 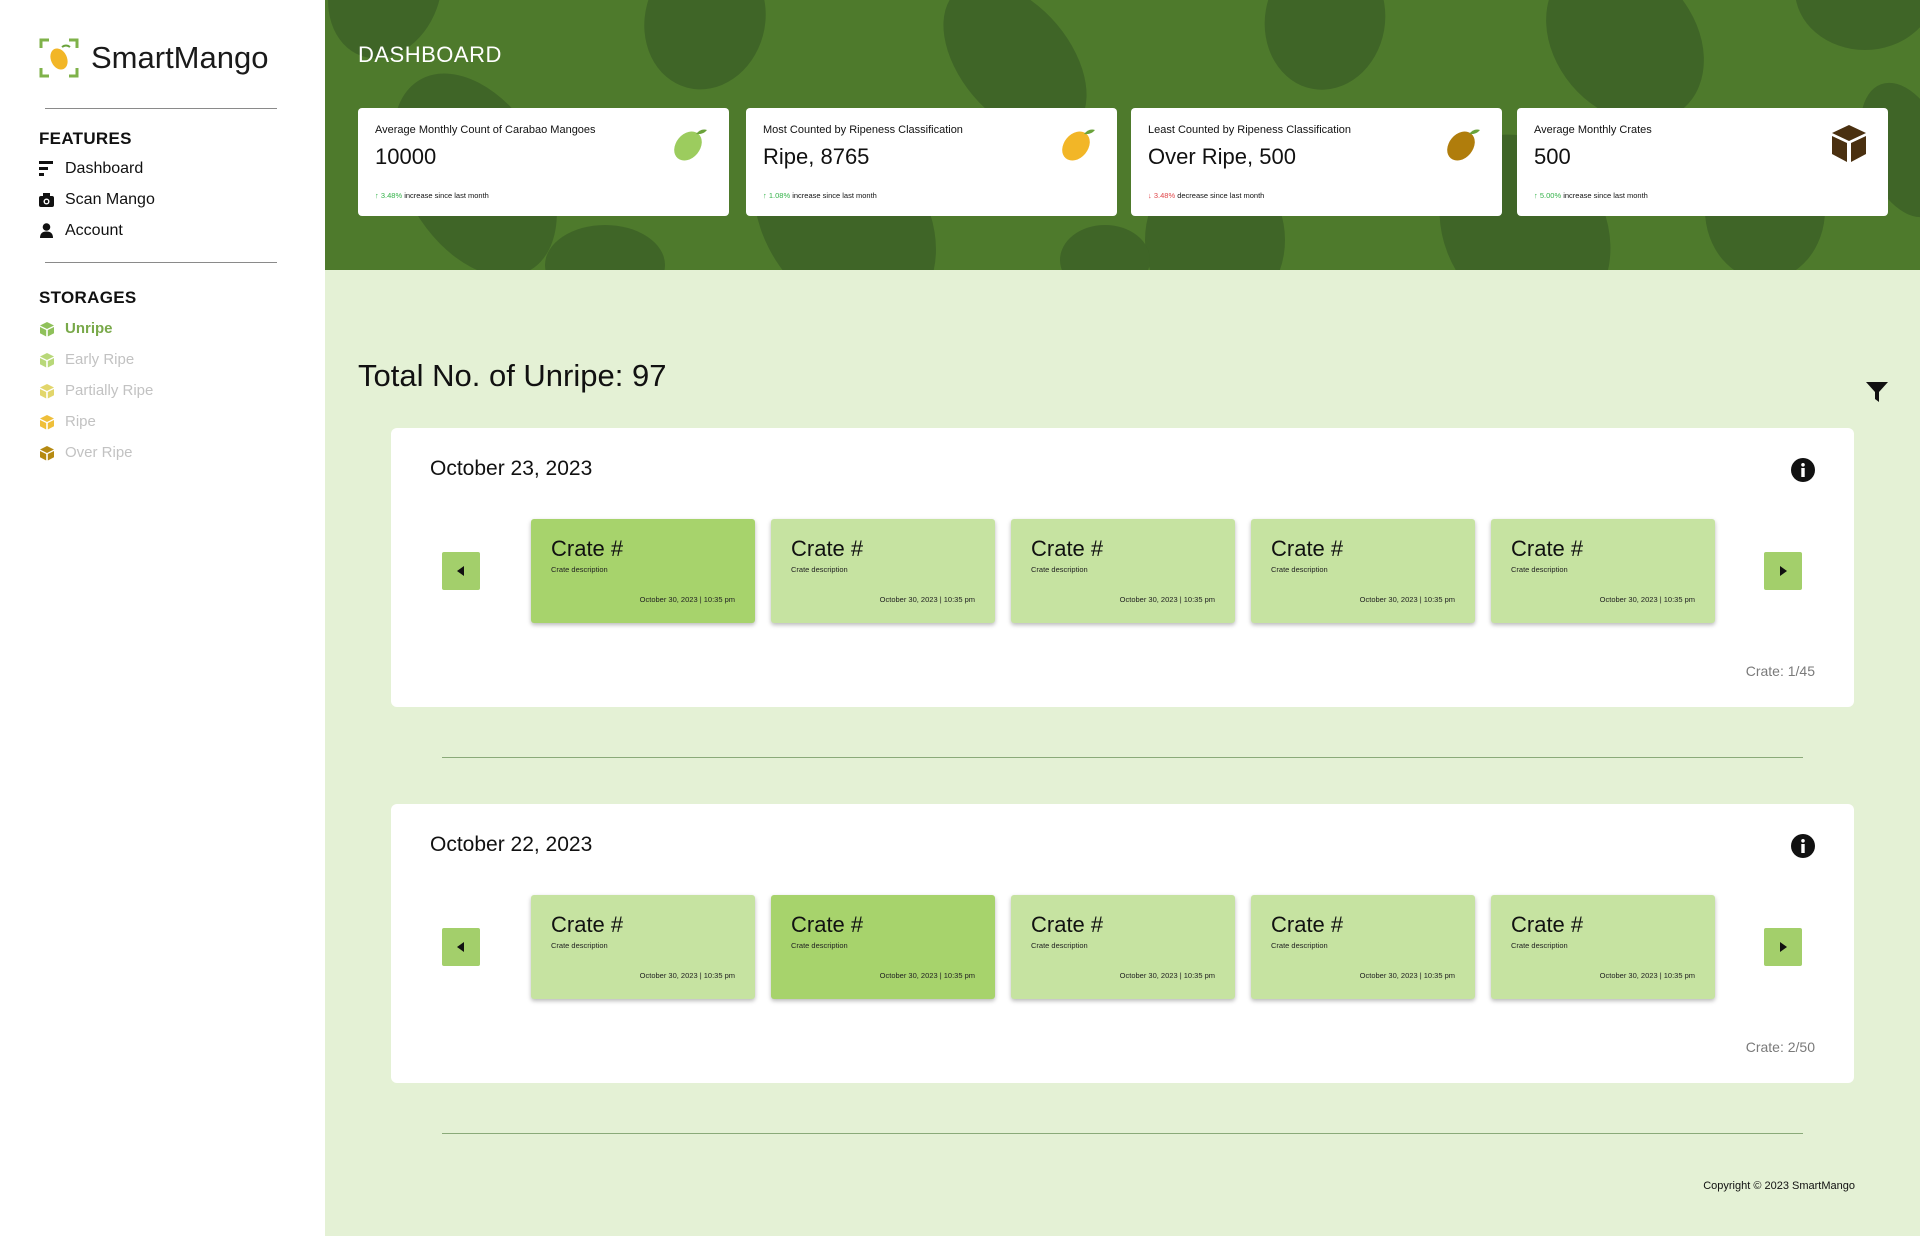 What do you see at coordinates (777, 195) in the screenshot?
I see `trend-up-value: ↑ 1.08%` at bounding box center [777, 195].